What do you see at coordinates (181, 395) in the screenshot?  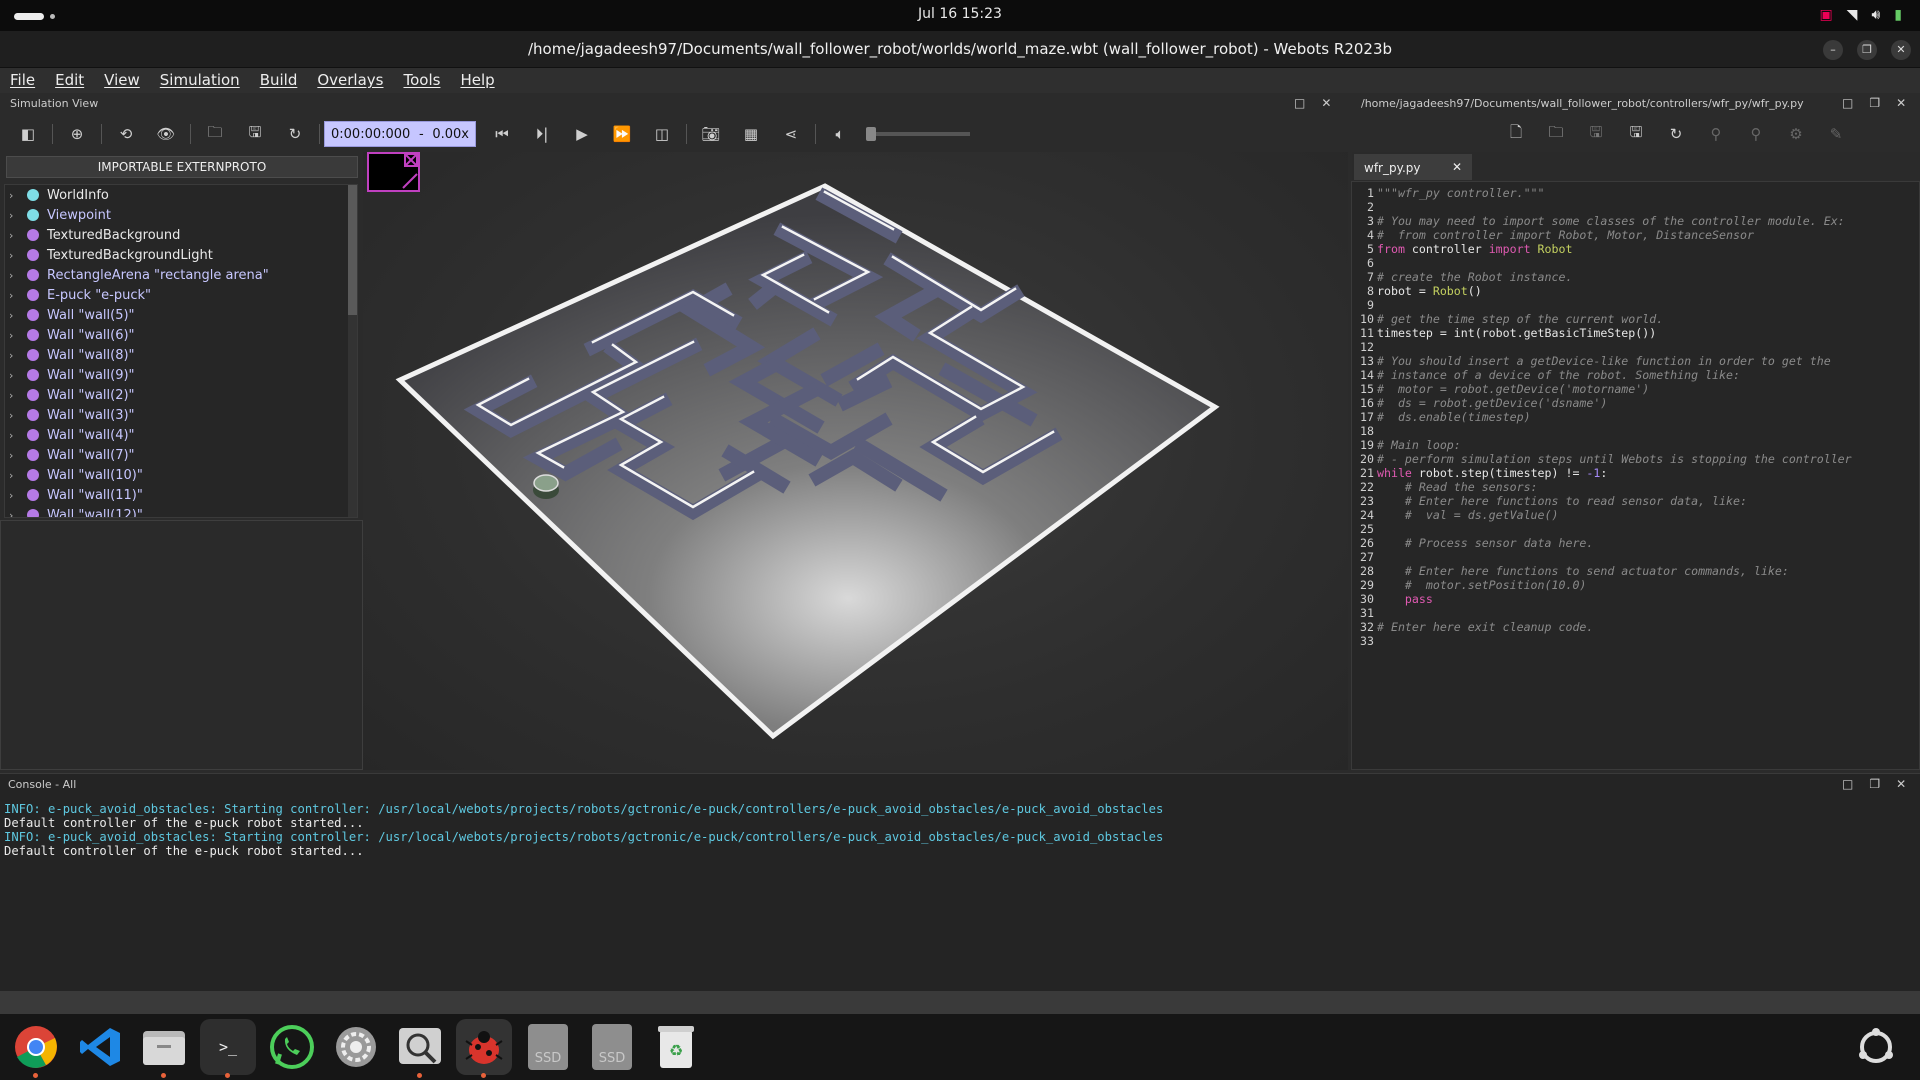 I see `scene-tree-node: › Wall "wall(2)"` at bounding box center [181, 395].